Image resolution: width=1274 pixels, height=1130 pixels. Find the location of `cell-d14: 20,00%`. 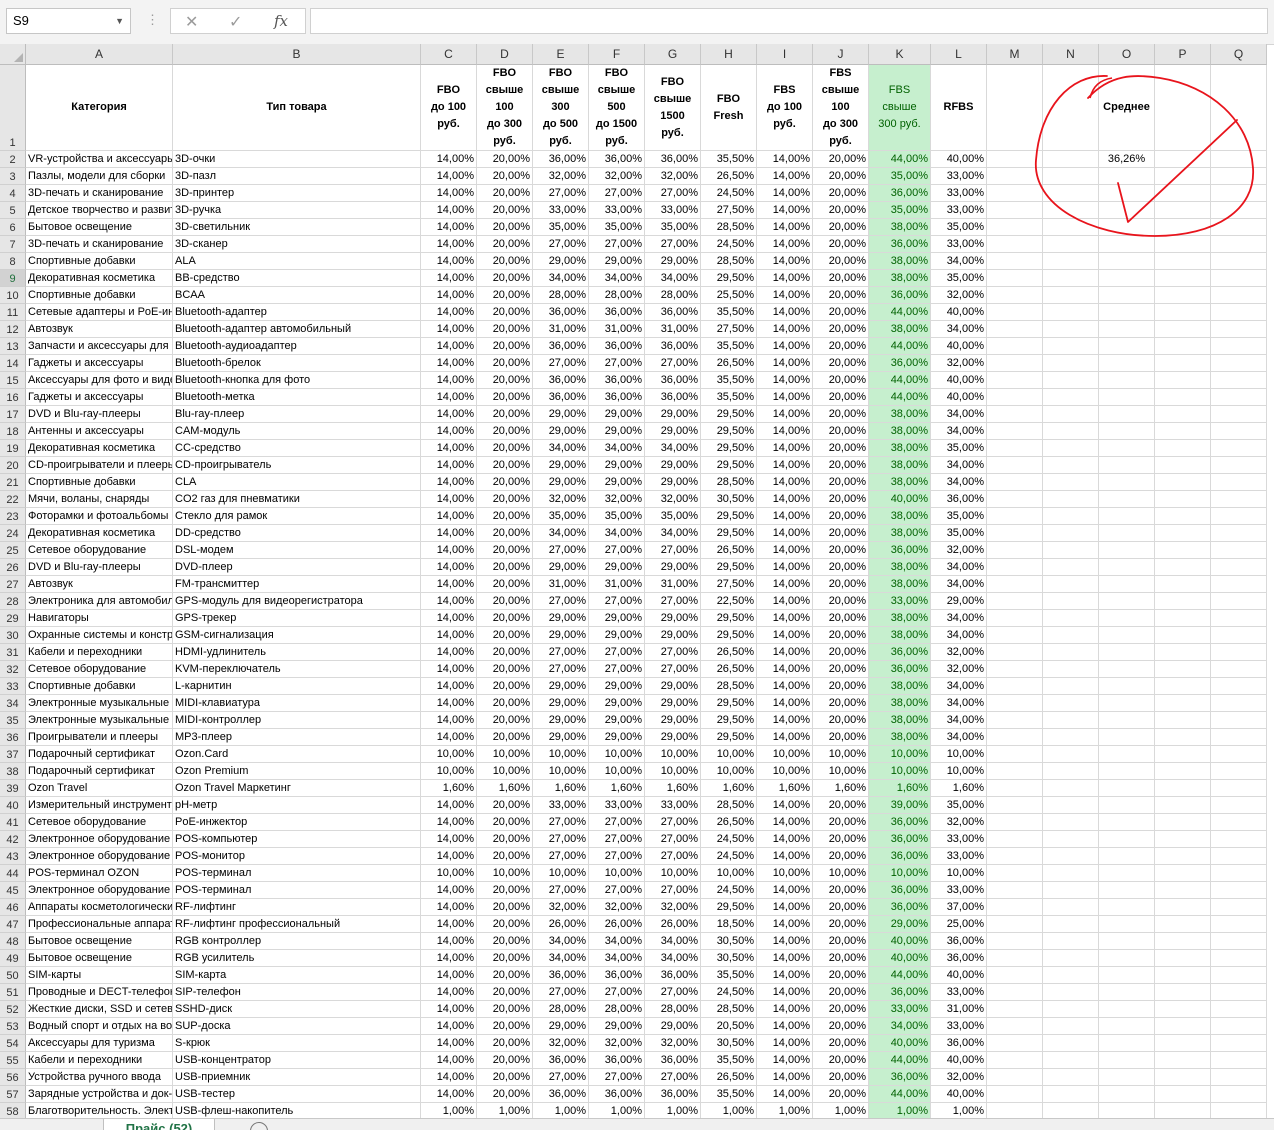

cell-d14: 20,00% is located at coordinates (505, 363).